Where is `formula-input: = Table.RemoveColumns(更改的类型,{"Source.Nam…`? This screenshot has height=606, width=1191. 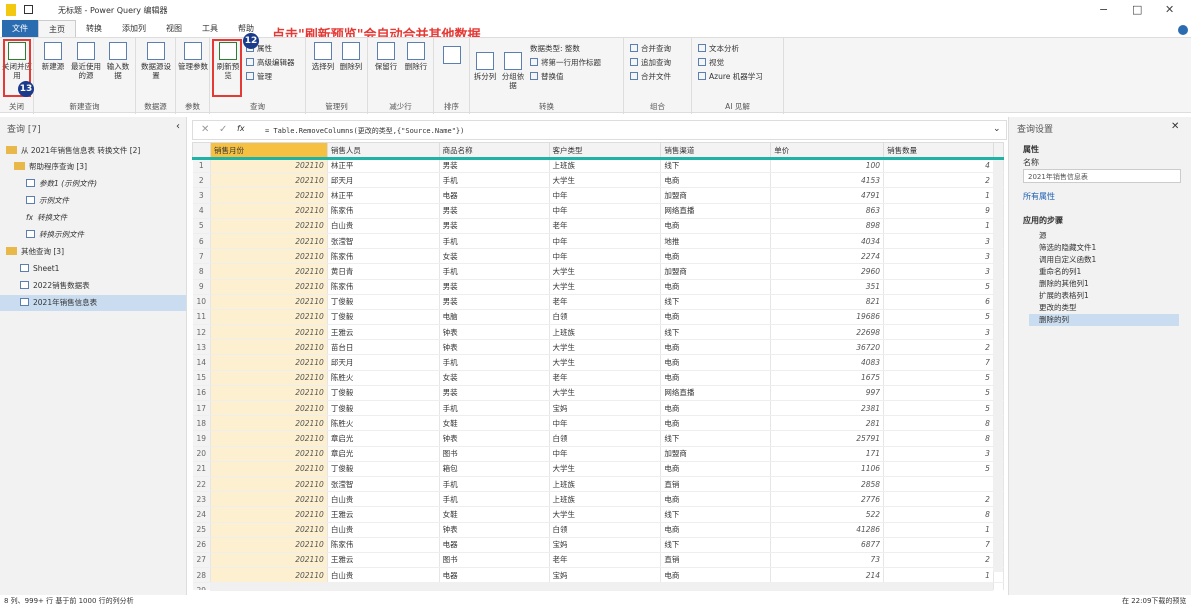 formula-input: = Table.RemoveColumns(更改的类型,{"Source.Nam… is located at coordinates (364, 131).